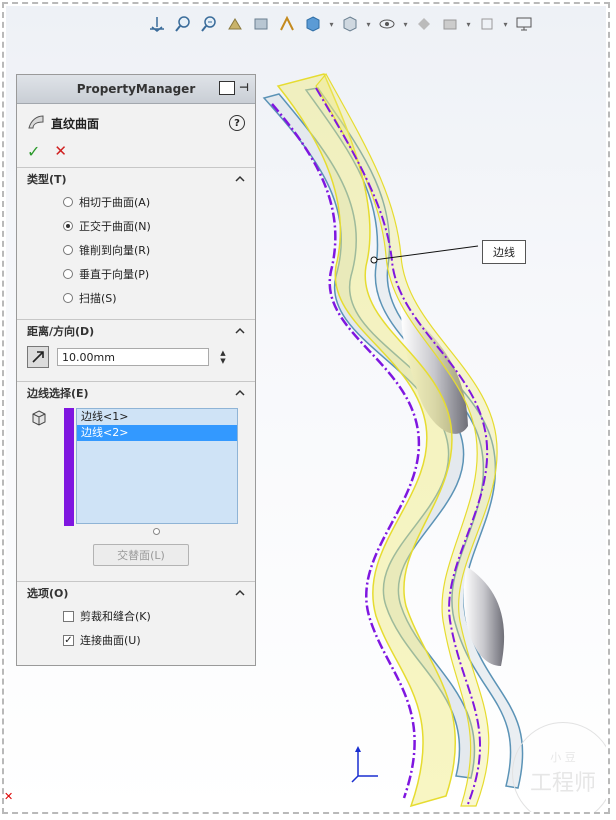 This screenshot has width=616, height=820. Describe the element at coordinates (156, 531) in the screenshot. I see `resize-handle` at that location.